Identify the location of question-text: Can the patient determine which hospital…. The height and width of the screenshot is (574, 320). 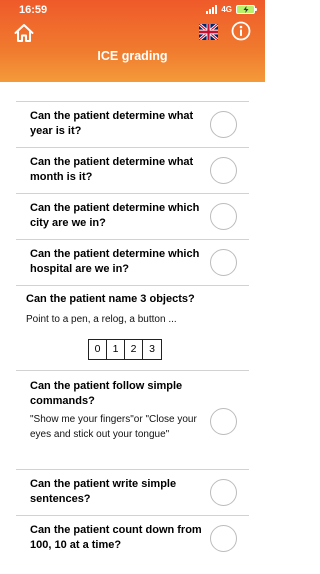
(115, 261).